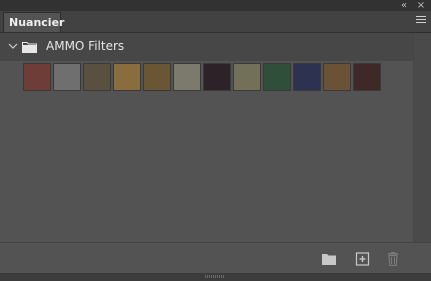 The image size is (431, 281). Describe the element at coordinates (13, 46) in the screenshot. I see `chevron-down-icon` at that location.